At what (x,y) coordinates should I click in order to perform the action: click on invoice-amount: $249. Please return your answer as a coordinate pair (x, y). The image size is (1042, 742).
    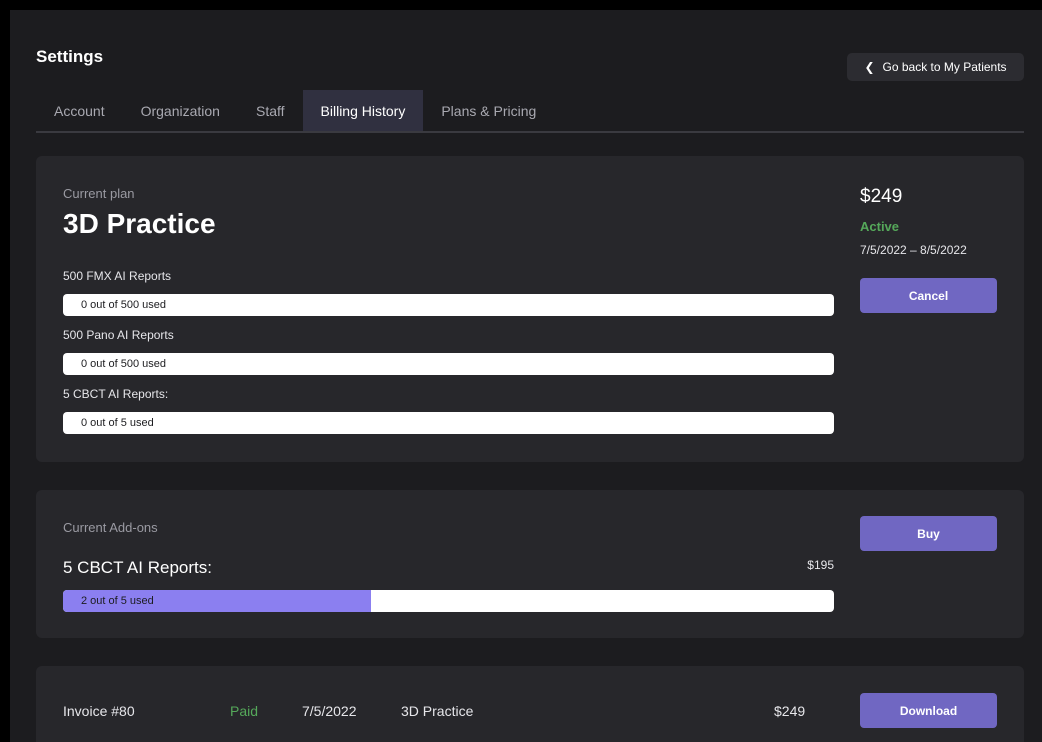
    Looking at the image, I should click on (790, 711).